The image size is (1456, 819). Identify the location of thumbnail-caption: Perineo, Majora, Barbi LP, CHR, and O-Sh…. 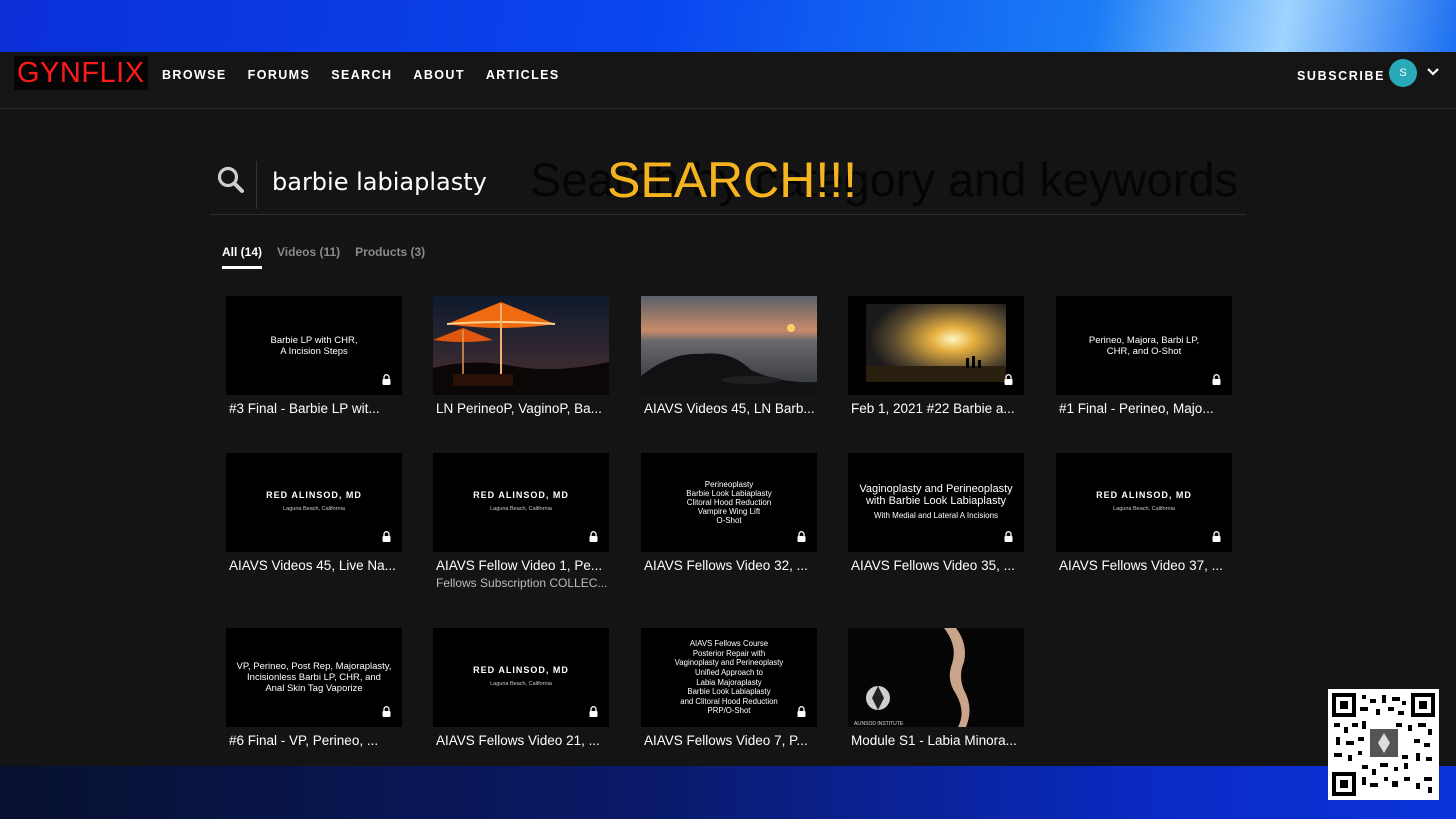
(1144, 345).